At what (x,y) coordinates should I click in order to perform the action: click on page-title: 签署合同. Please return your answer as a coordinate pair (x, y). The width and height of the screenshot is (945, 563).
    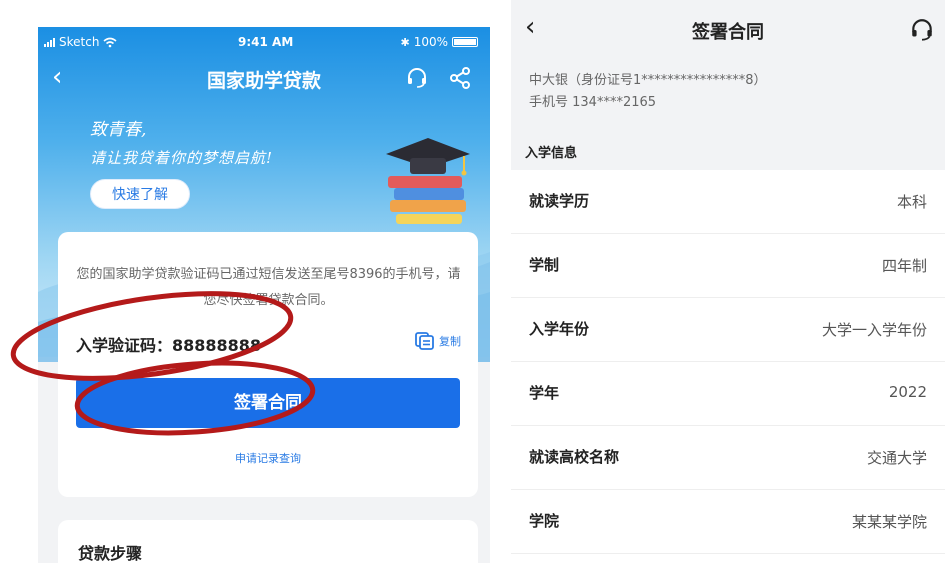
    Looking at the image, I should click on (728, 32).